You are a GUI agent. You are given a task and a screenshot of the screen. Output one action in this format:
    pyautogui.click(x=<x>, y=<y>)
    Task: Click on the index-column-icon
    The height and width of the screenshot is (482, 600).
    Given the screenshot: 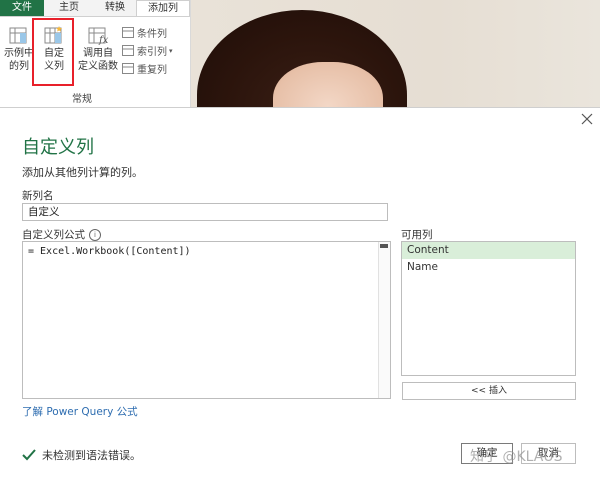 What is the action you would take?
    pyautogui.click(x=128, y=50)
    